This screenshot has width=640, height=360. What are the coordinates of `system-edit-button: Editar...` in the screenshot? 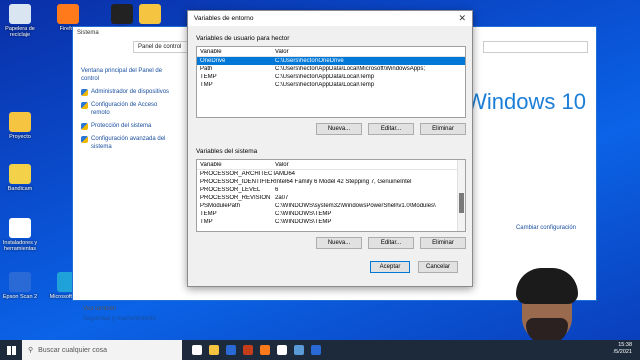 It's located at (391, 243).